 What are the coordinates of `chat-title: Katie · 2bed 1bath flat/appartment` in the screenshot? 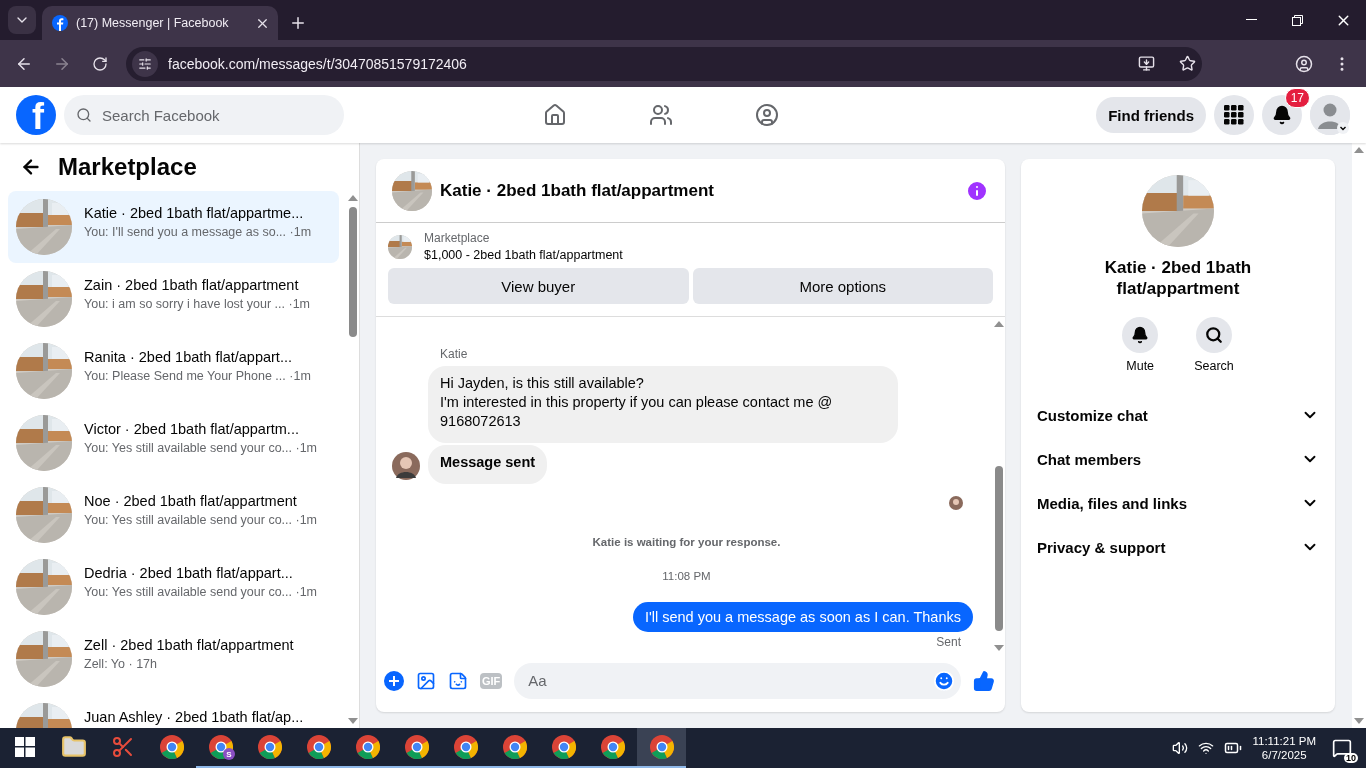 It's located at (577, 190).